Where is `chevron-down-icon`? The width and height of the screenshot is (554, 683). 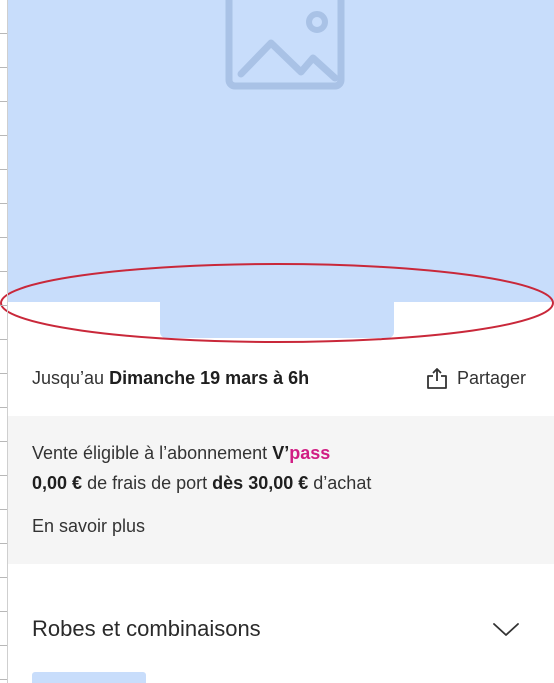
chevron-down-icon is located at coordinates (506, 629).